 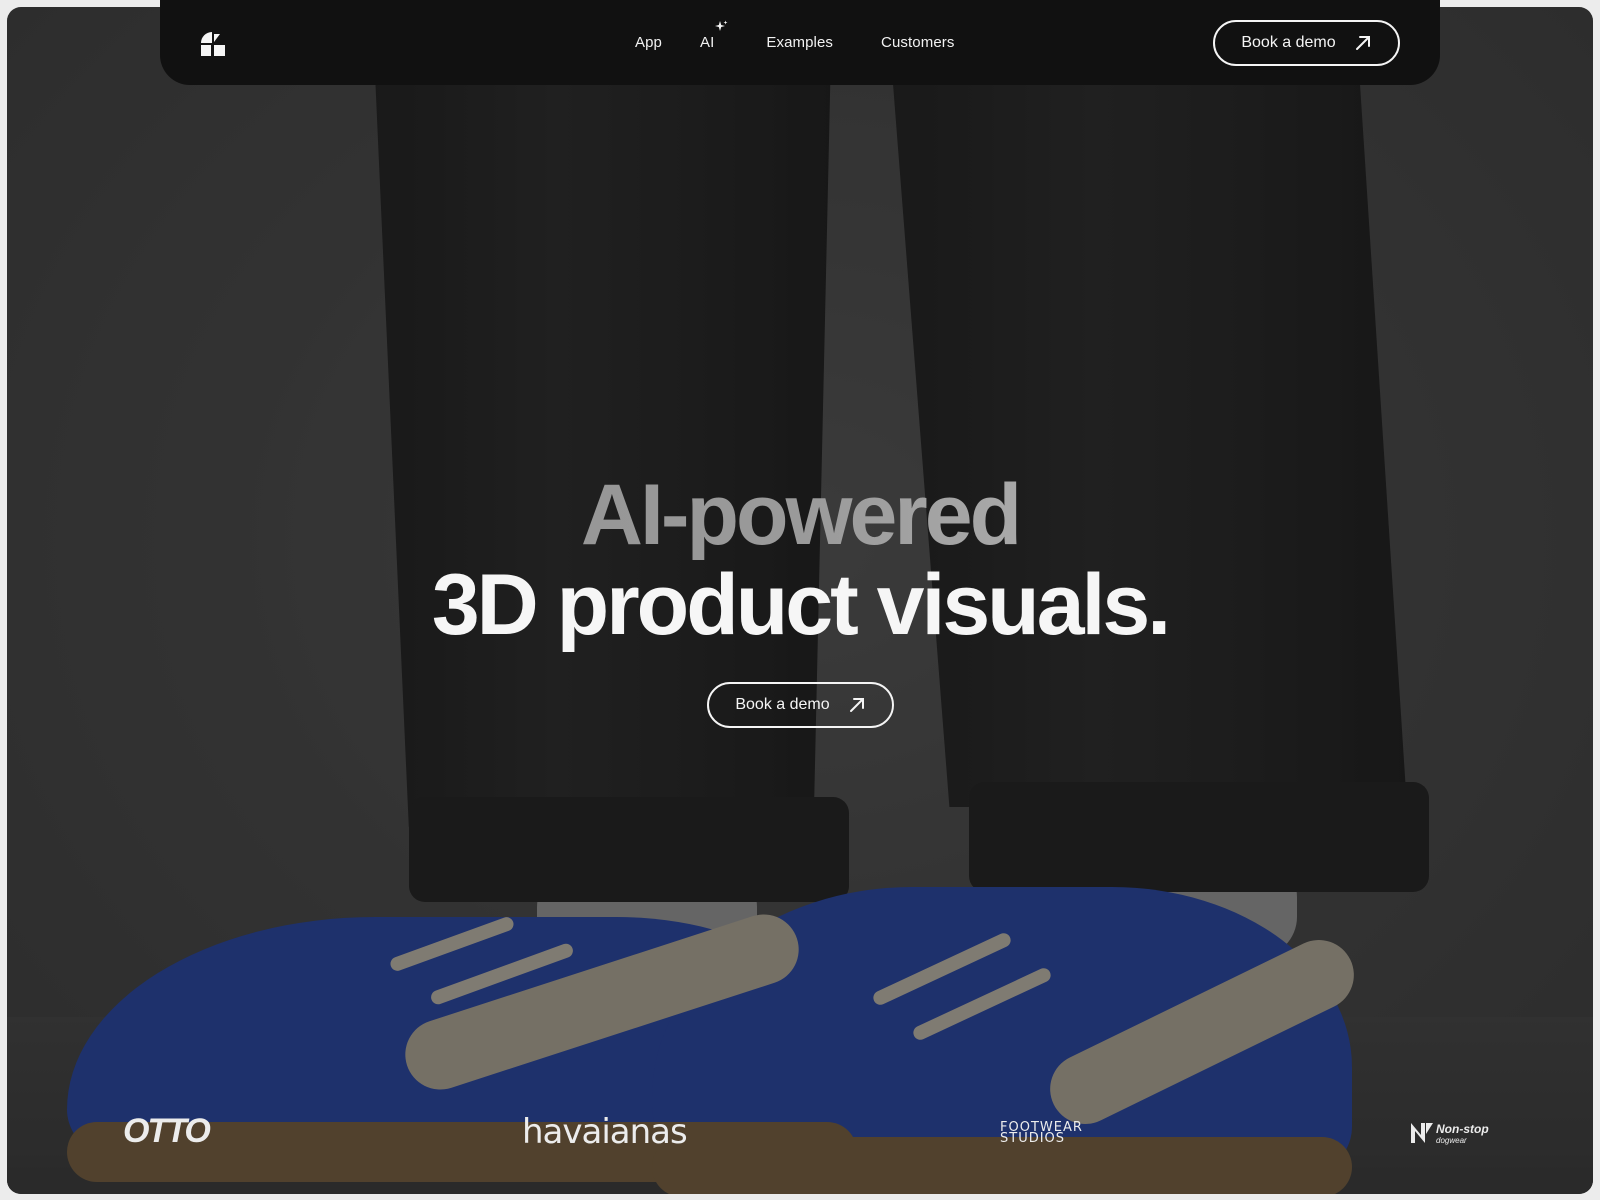 What do you see at coordinates (721, 25) in the screenshot?
I see `sparkle-icon` at bounding box center [721, 25].